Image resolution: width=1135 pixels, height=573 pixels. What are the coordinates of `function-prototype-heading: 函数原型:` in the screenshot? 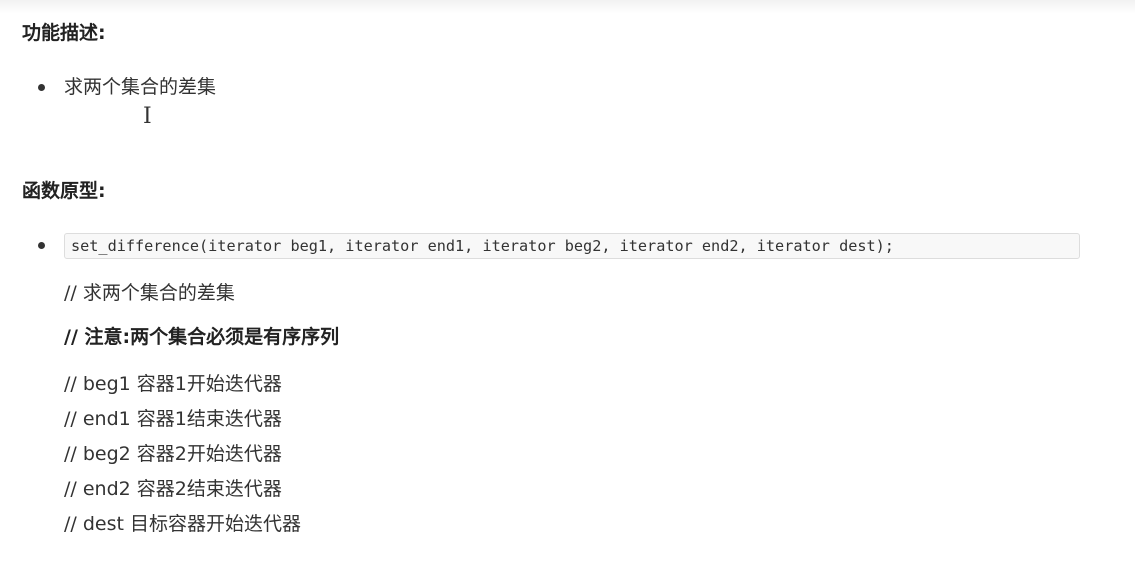 It's located at (64, 191).